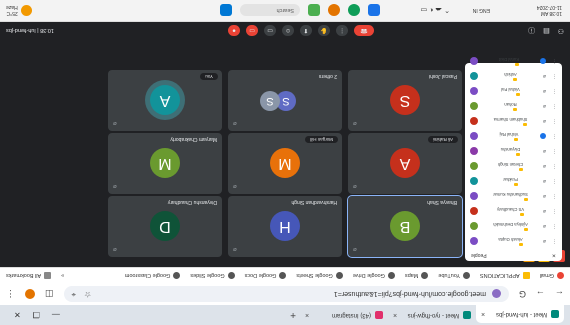 This screenshot has width=570, height=325. I want to click on participant-tile: H Harshvardhan Singh ⌀, so click(285, 226).